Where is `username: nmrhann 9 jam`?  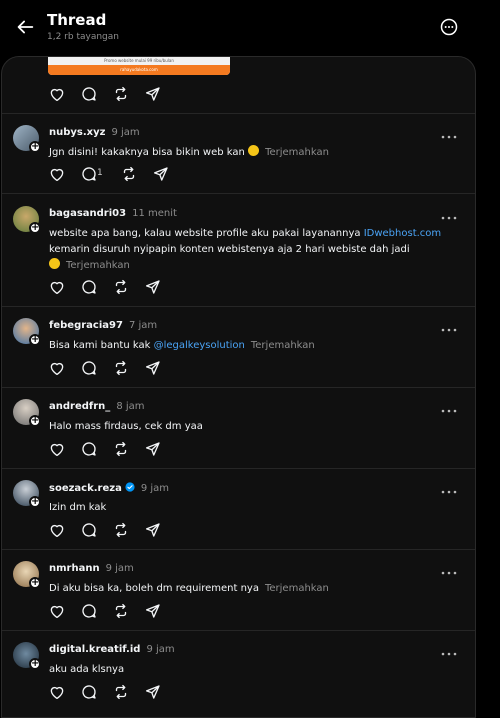
username: nmrhann 9 jam is located at coordinates (91, 568).